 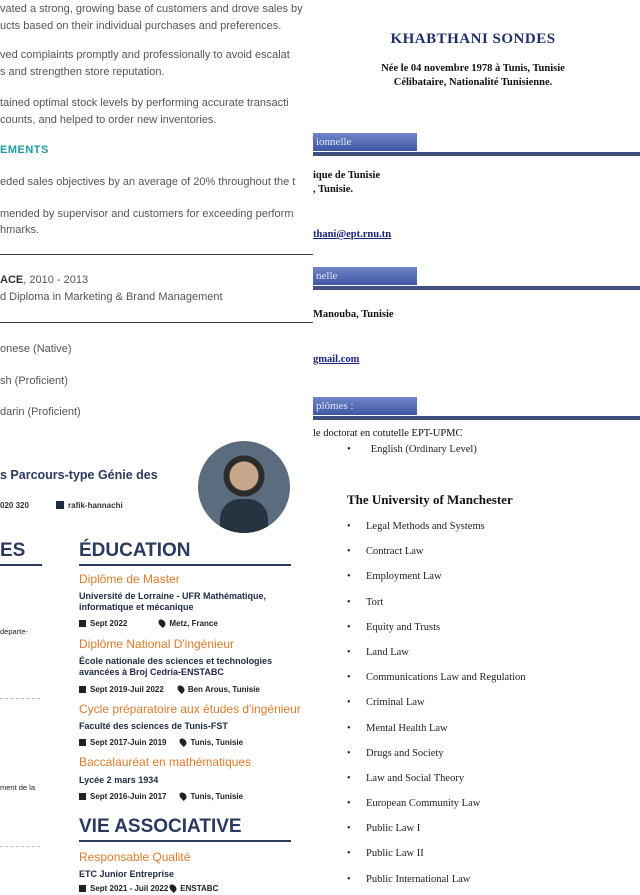 I want to click on section-bar-diplomas: plômes :, so click(x=365, y=406).